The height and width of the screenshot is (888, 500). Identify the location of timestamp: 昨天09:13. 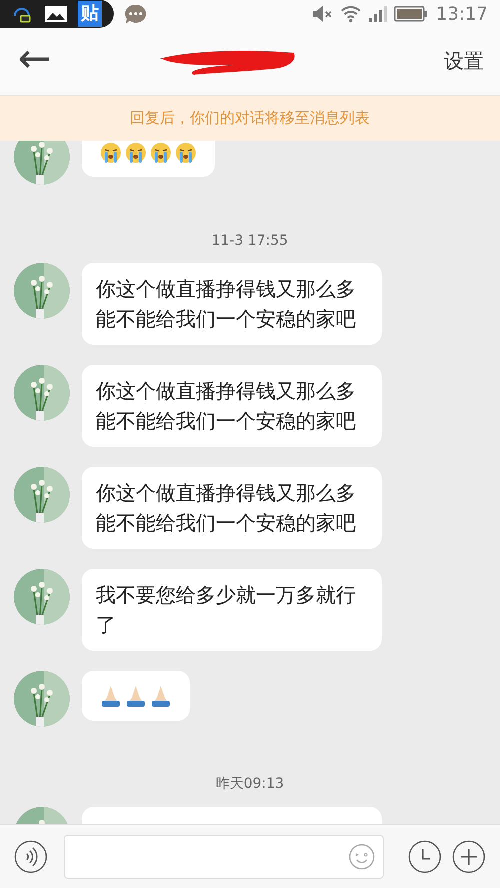
(250, 784).